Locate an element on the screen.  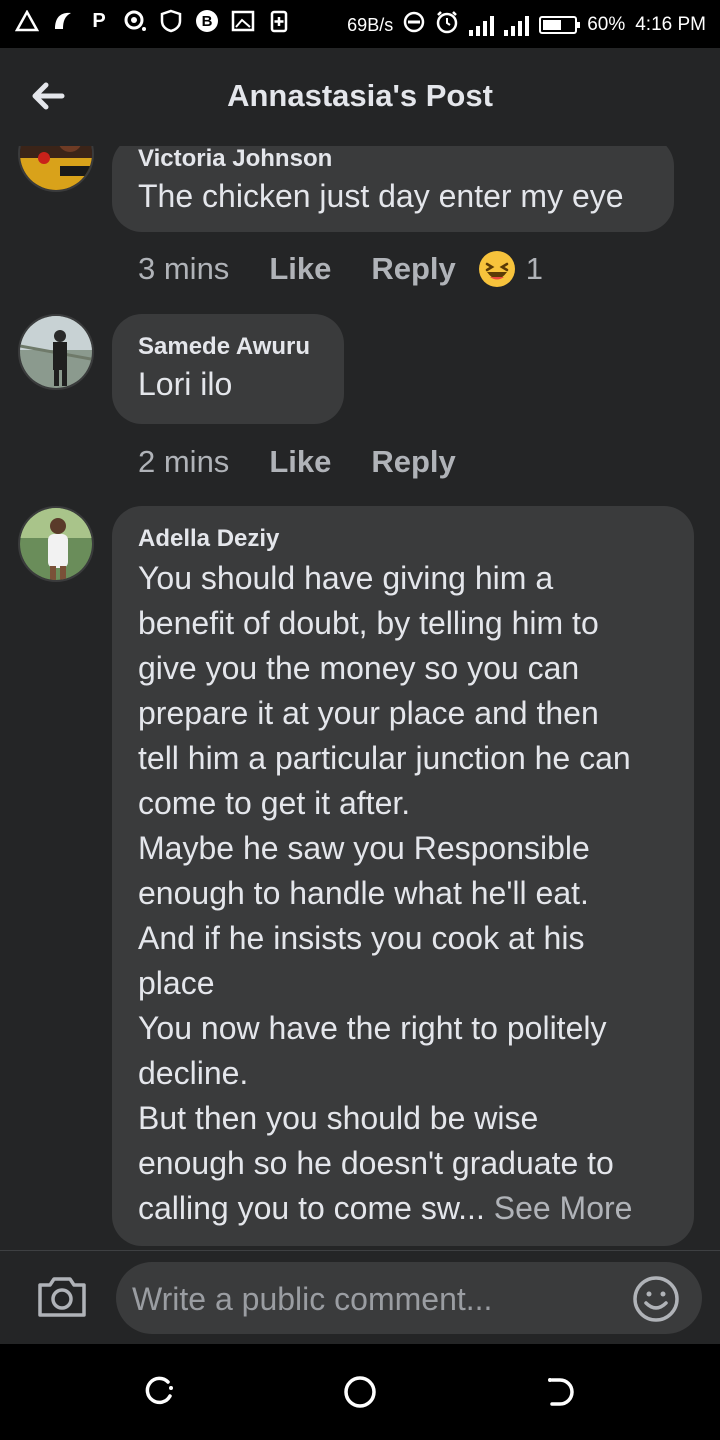
comment-input is located at coordinates (372, 1299).